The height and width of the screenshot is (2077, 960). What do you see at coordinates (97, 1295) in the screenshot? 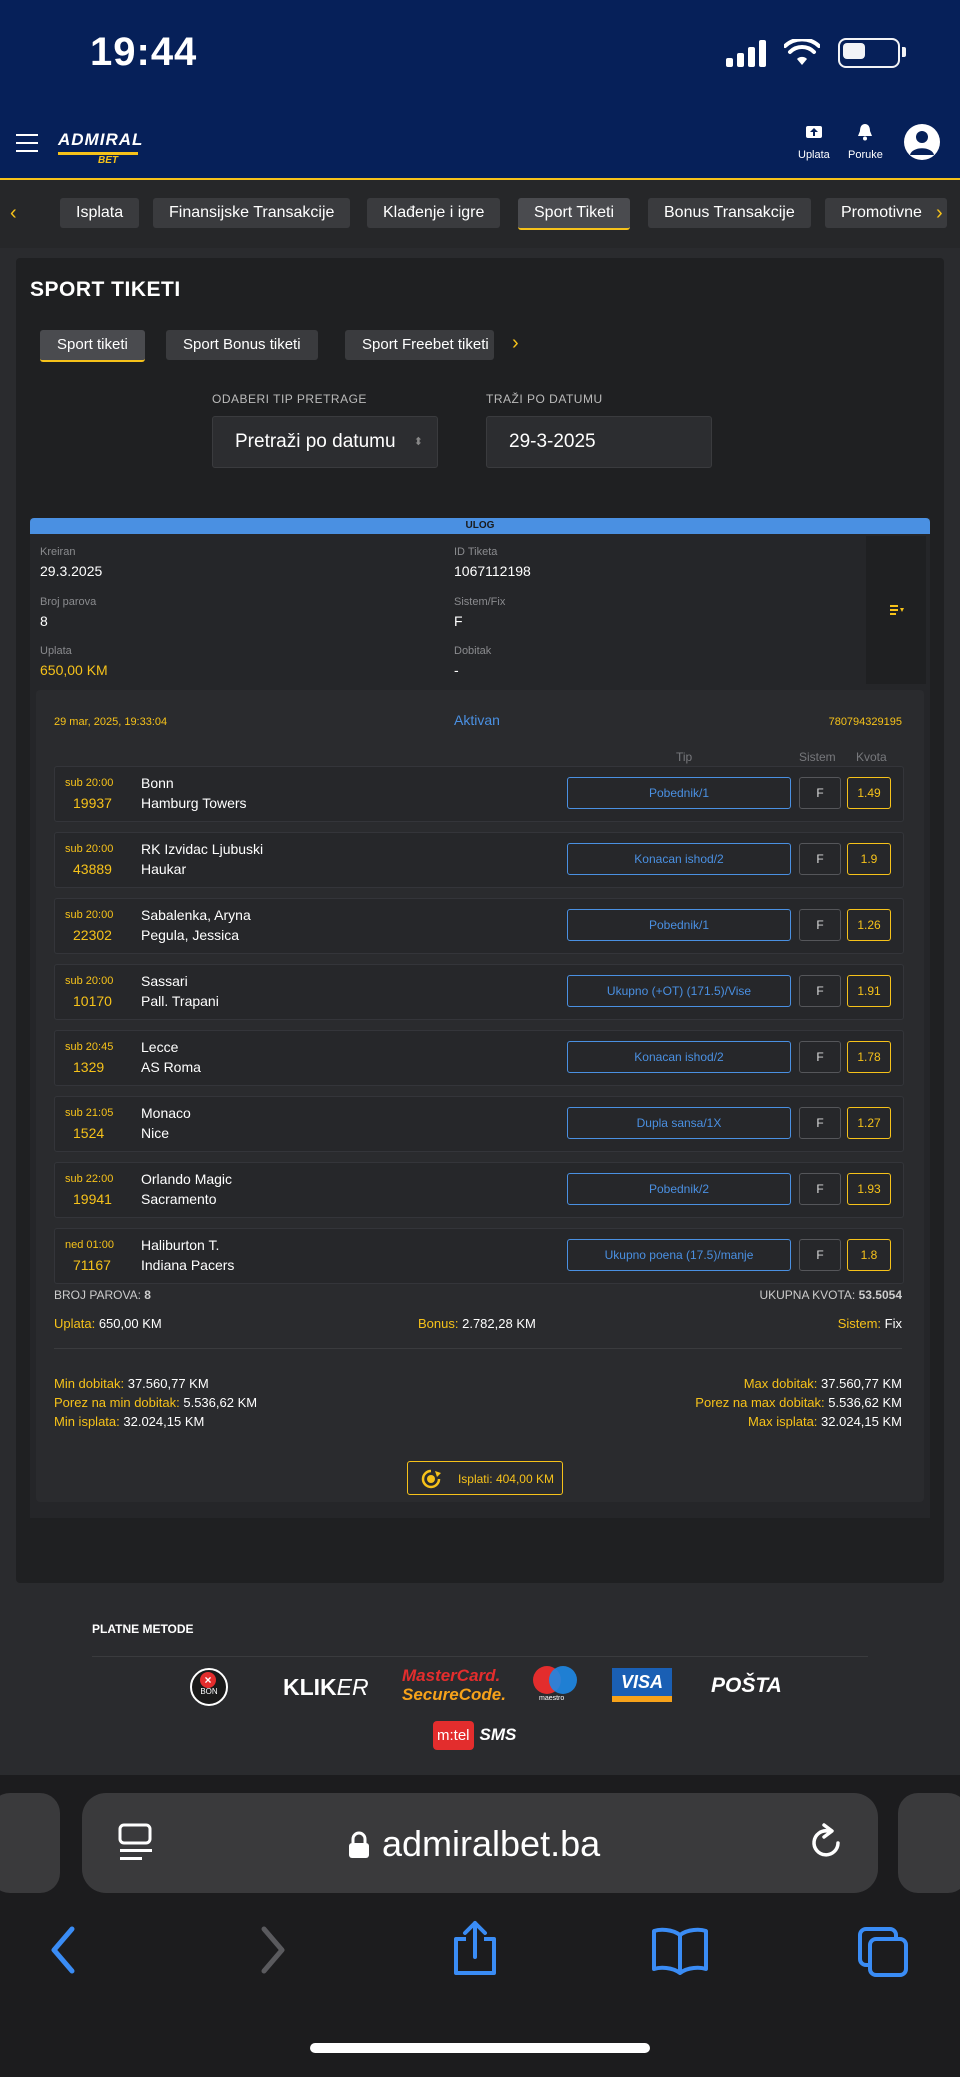
I see `pairs-count-label: BROJ PAROVA:` at bounding box center [97, 1295].